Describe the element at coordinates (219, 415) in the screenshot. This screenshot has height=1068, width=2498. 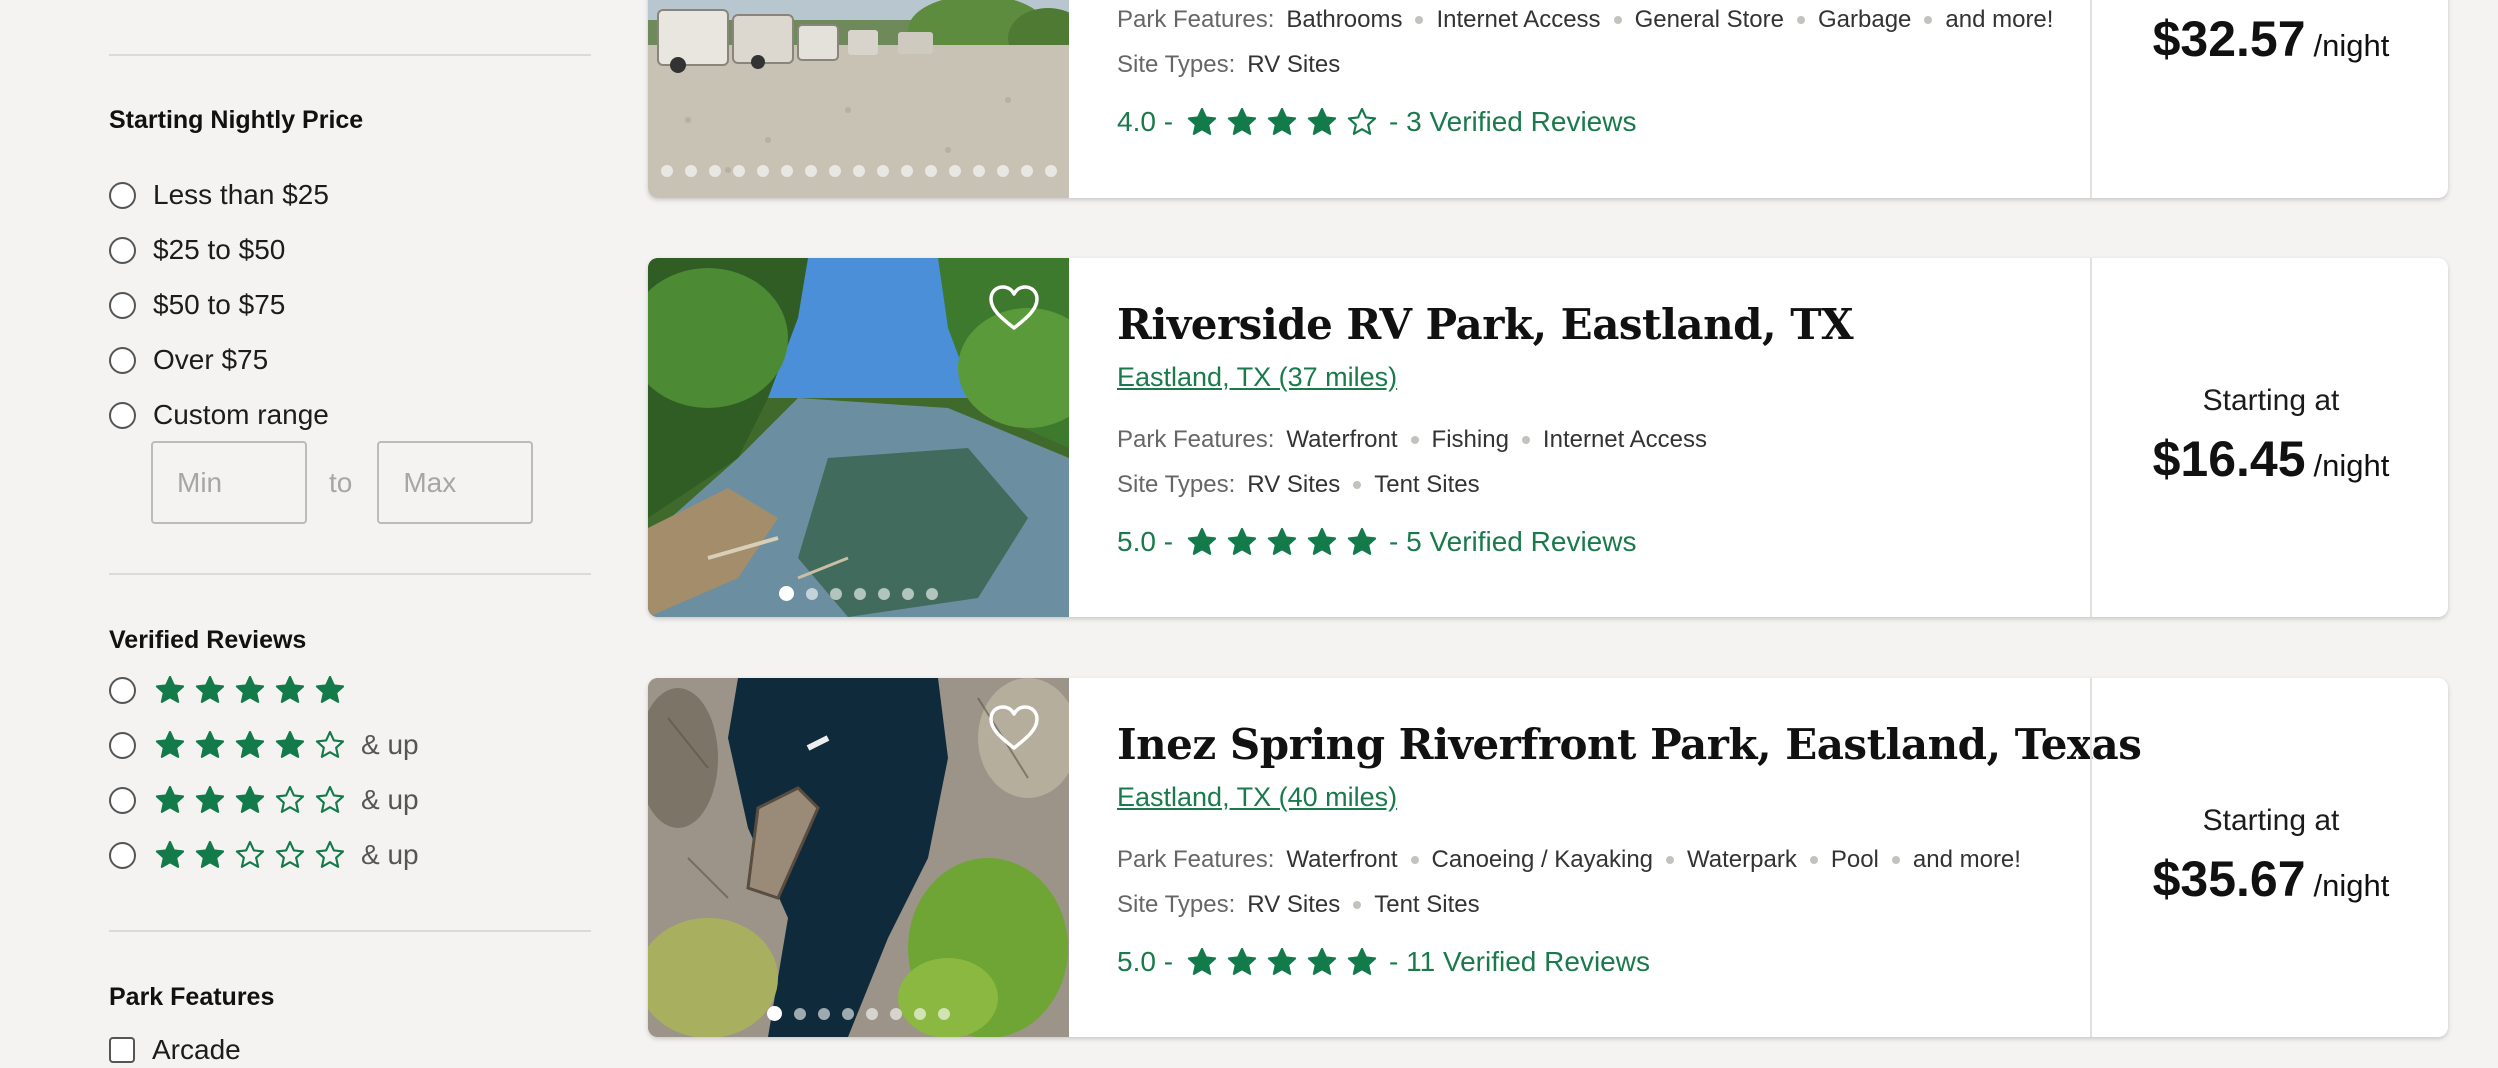
I see `price-option-custom-range: Custom range` at that location.